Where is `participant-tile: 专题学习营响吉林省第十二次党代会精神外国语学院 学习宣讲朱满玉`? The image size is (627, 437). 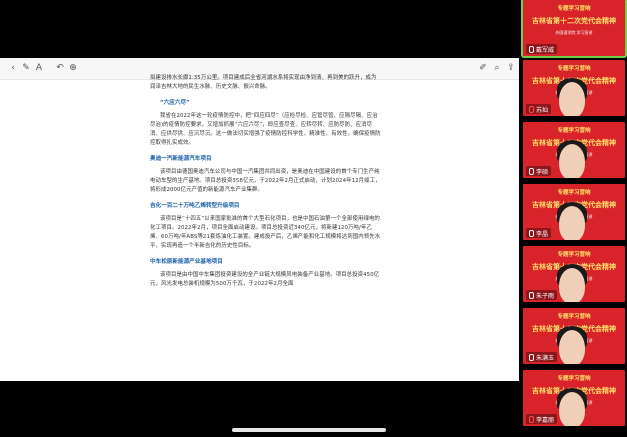 participant-tile: 专题学习营响吉林省第十二次党代会精神外国语学院 学习宣讲朱满玉 is located at coordinates (574, 336).